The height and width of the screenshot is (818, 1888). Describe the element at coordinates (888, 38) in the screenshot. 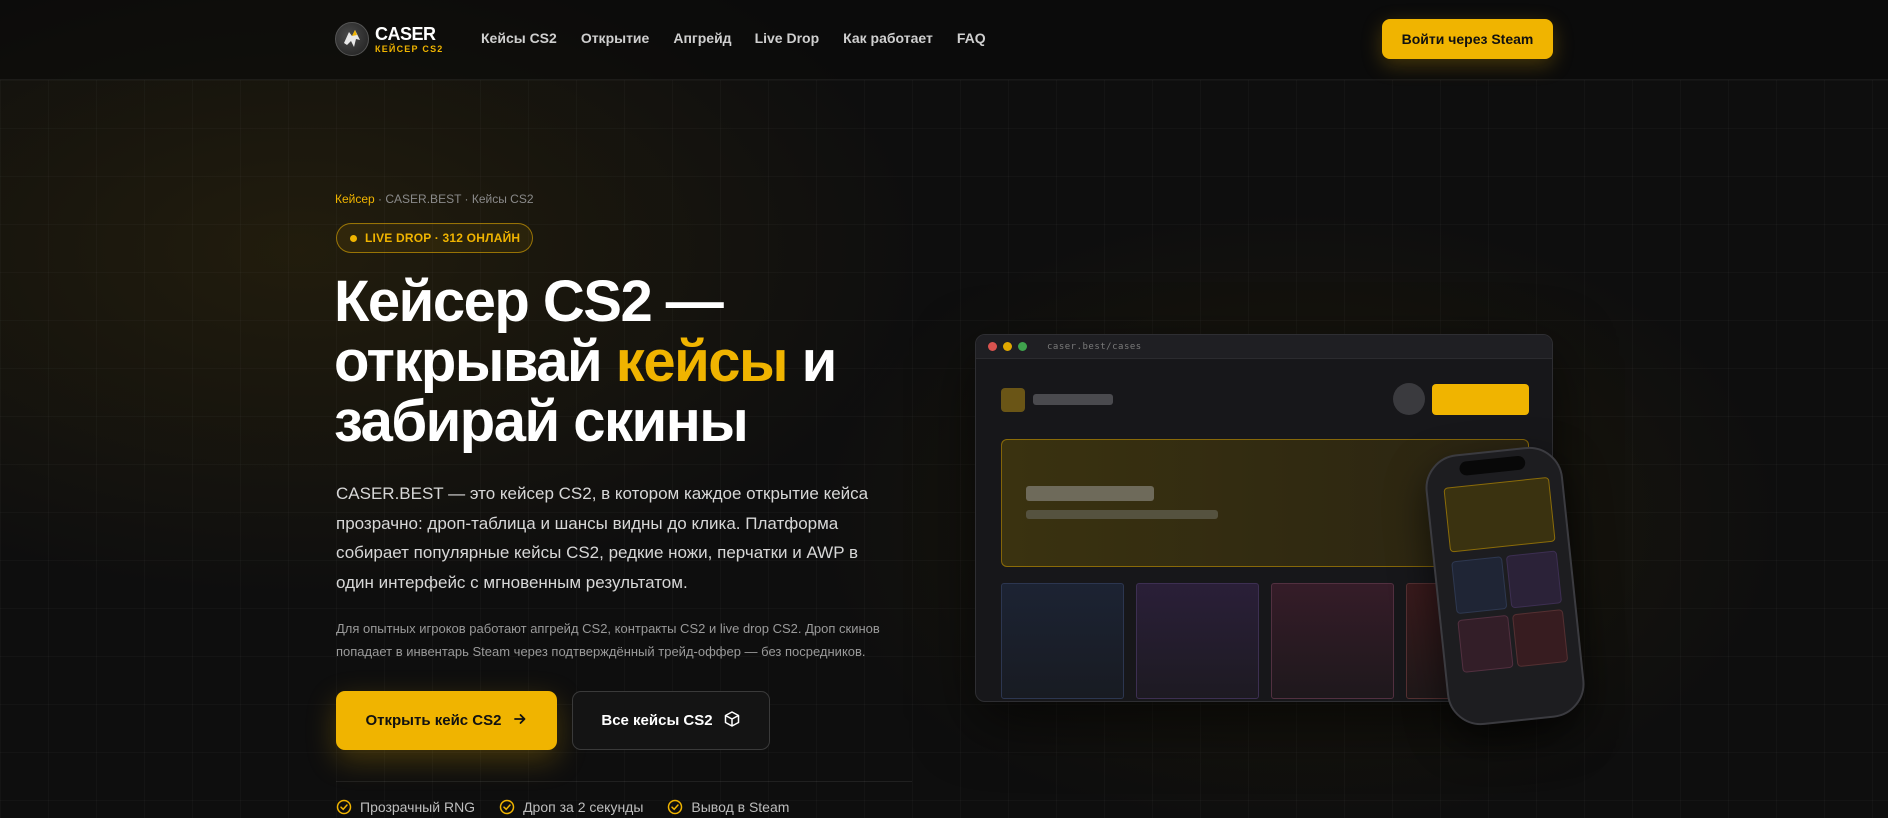

I see `nav-link-how-it-works: Как работает` at that location.